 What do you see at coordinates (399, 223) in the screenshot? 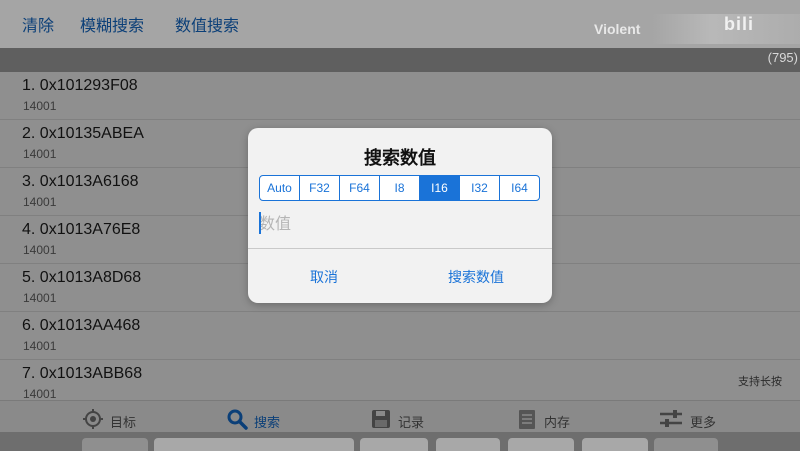
I see `value-input` at bounding box center [399, 223].